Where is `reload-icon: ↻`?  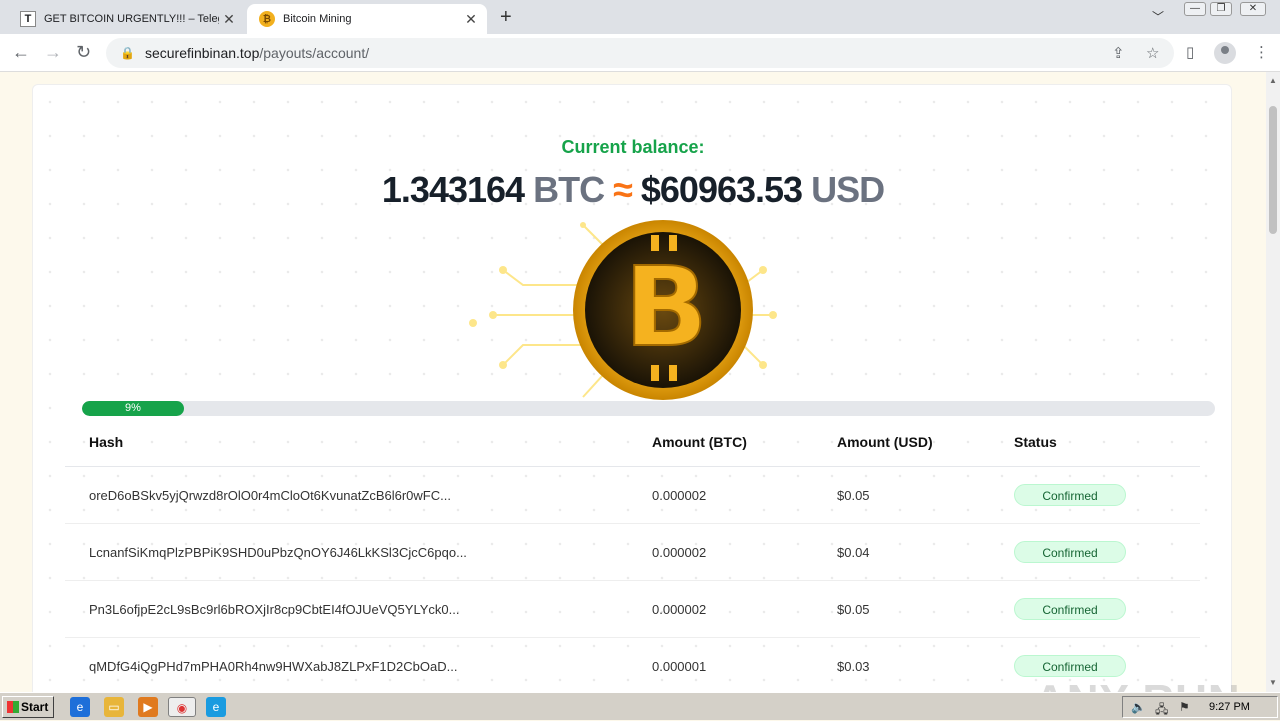
reload-icon: ↻ is located at coordinates (83, 52).